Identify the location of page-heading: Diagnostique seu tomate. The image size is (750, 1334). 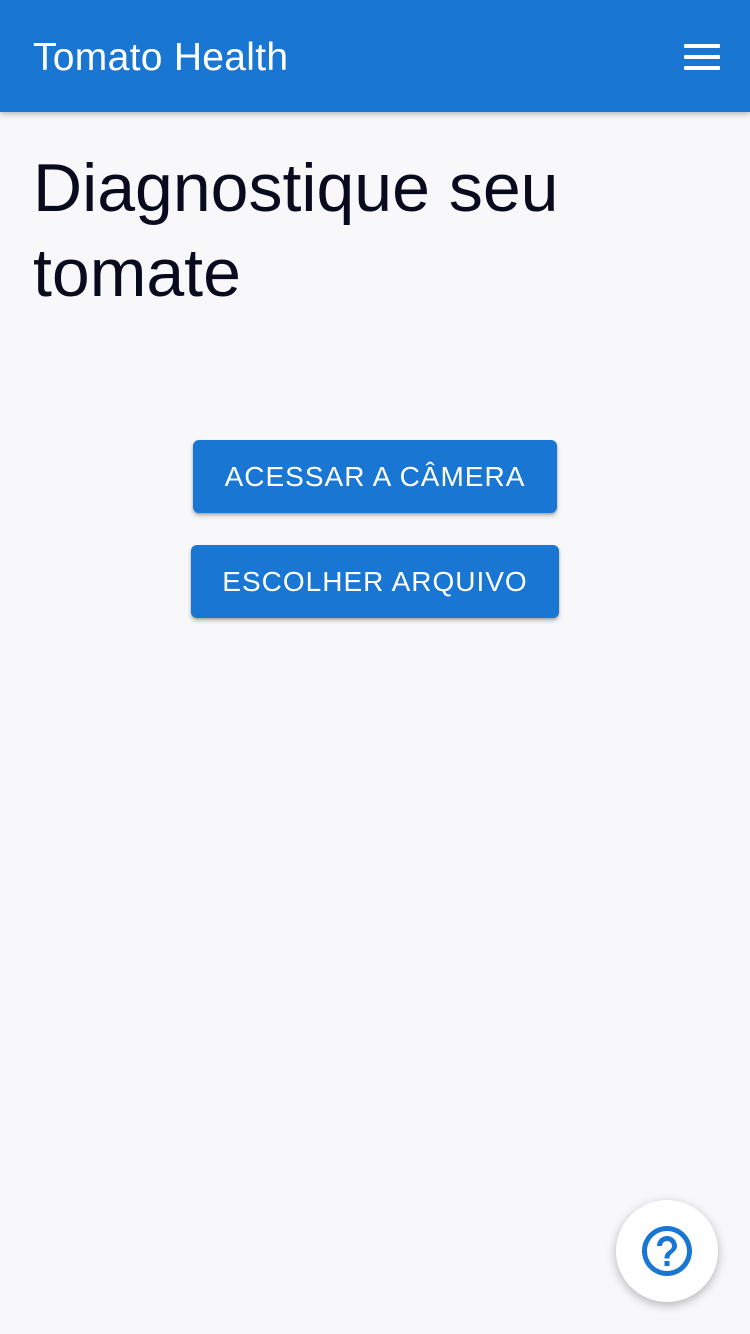
(296, 230).